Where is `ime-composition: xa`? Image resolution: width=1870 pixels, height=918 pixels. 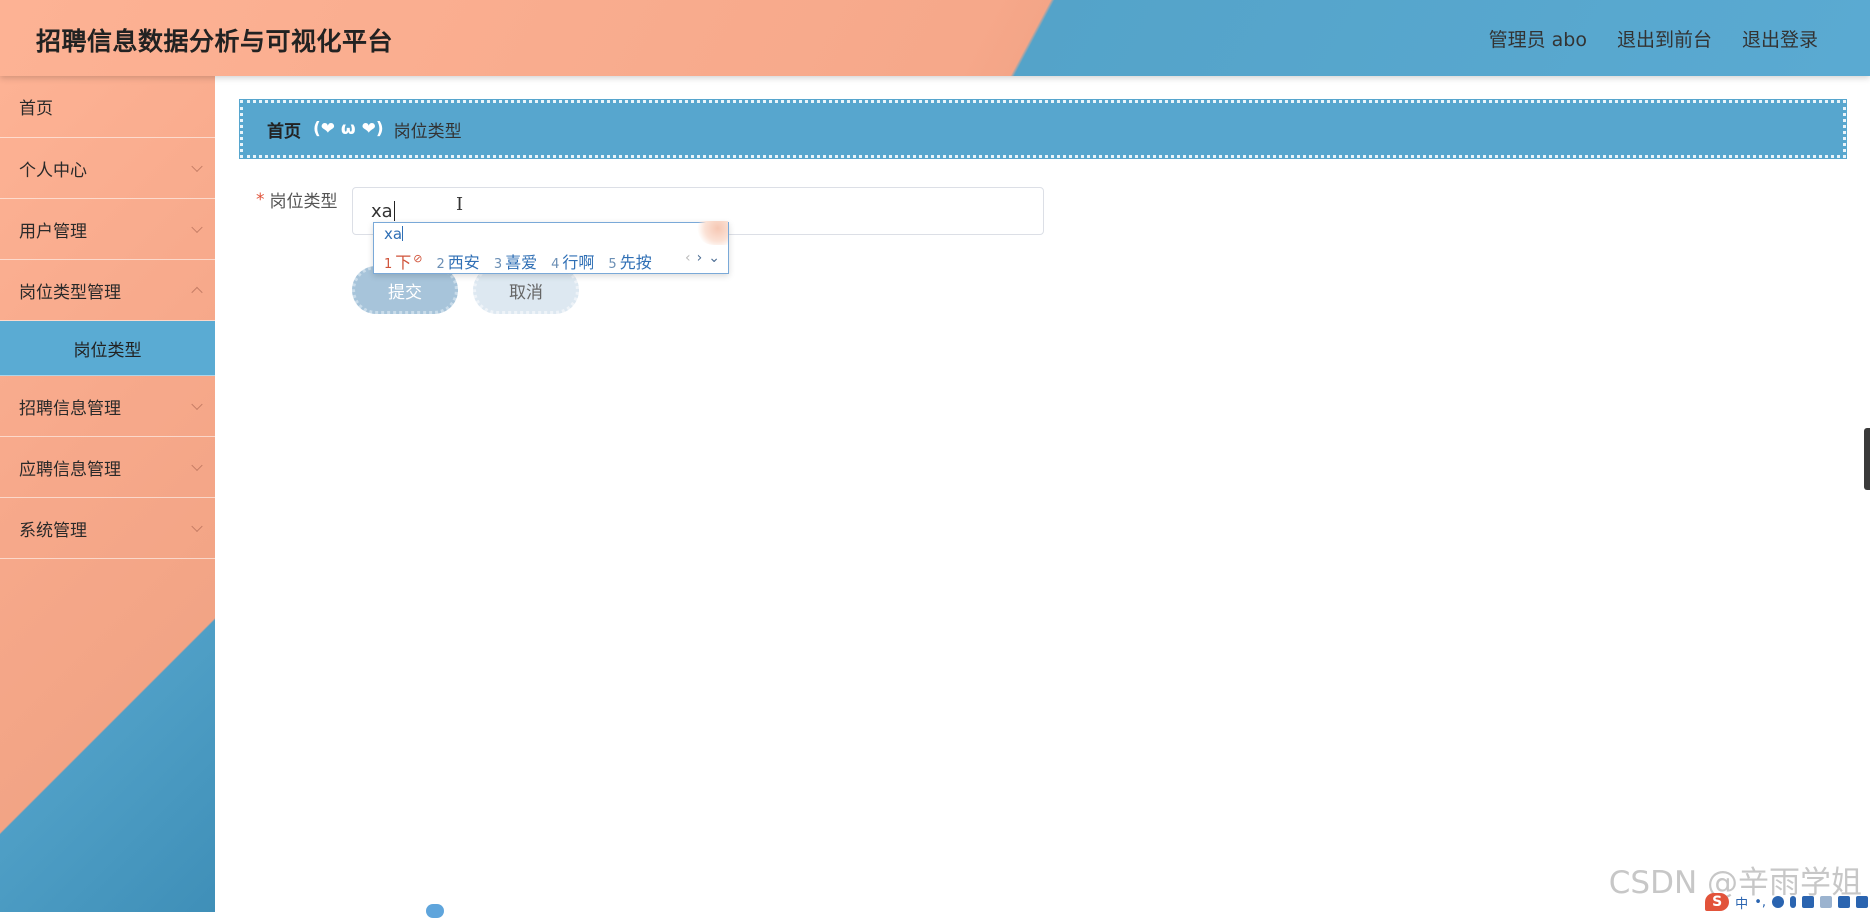 ime-composition: xa is located at coordinates (394, 234).